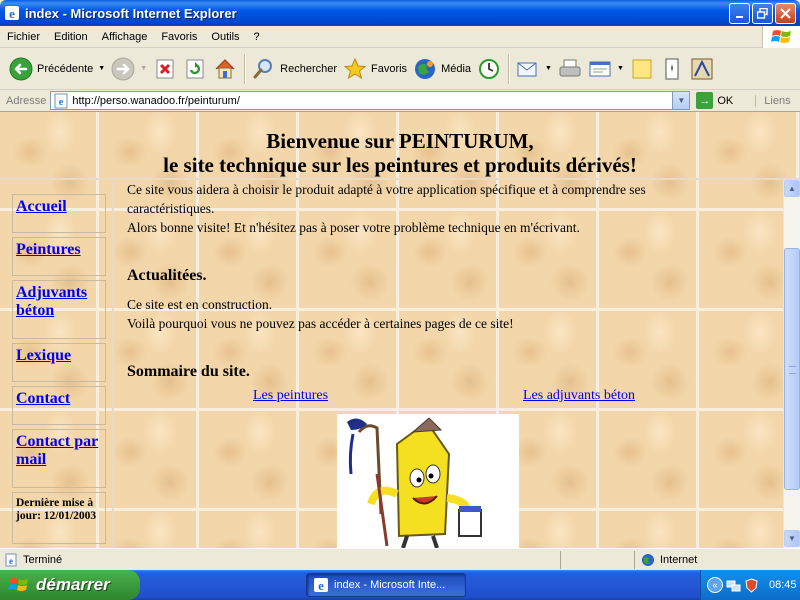 Image resolution: width=800 pixels, height=600 pixels. Describe the element at coordinates (51, 301) in the screenshot. I see `nav-link-adjuvants: Adjuvants béton` at that location.